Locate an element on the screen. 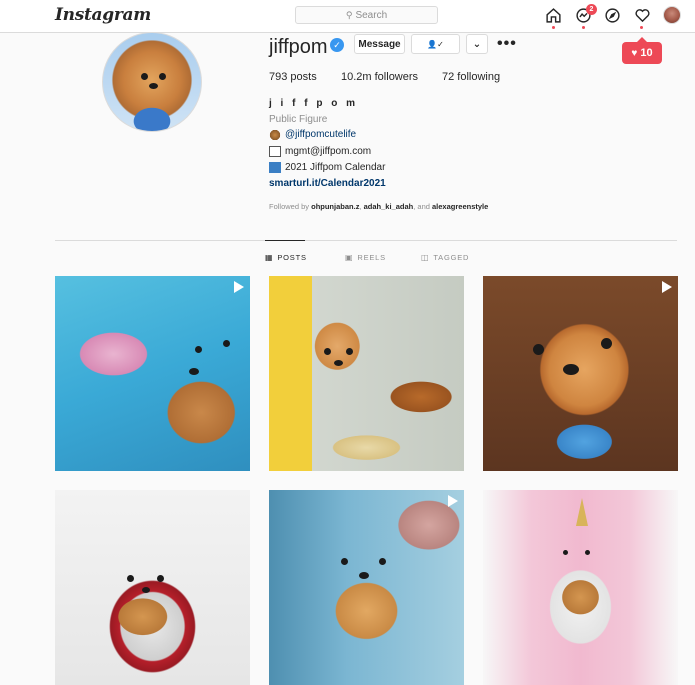 The image size is (695, 685). user-avatar is located at coordinates (672, 15).